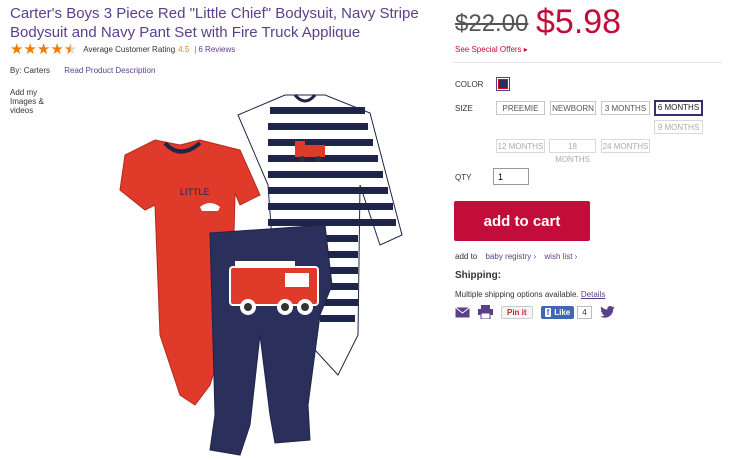 The image size is (732, 460). I want to click on baby-registry-link: baby registry ›, so click(510, 256).